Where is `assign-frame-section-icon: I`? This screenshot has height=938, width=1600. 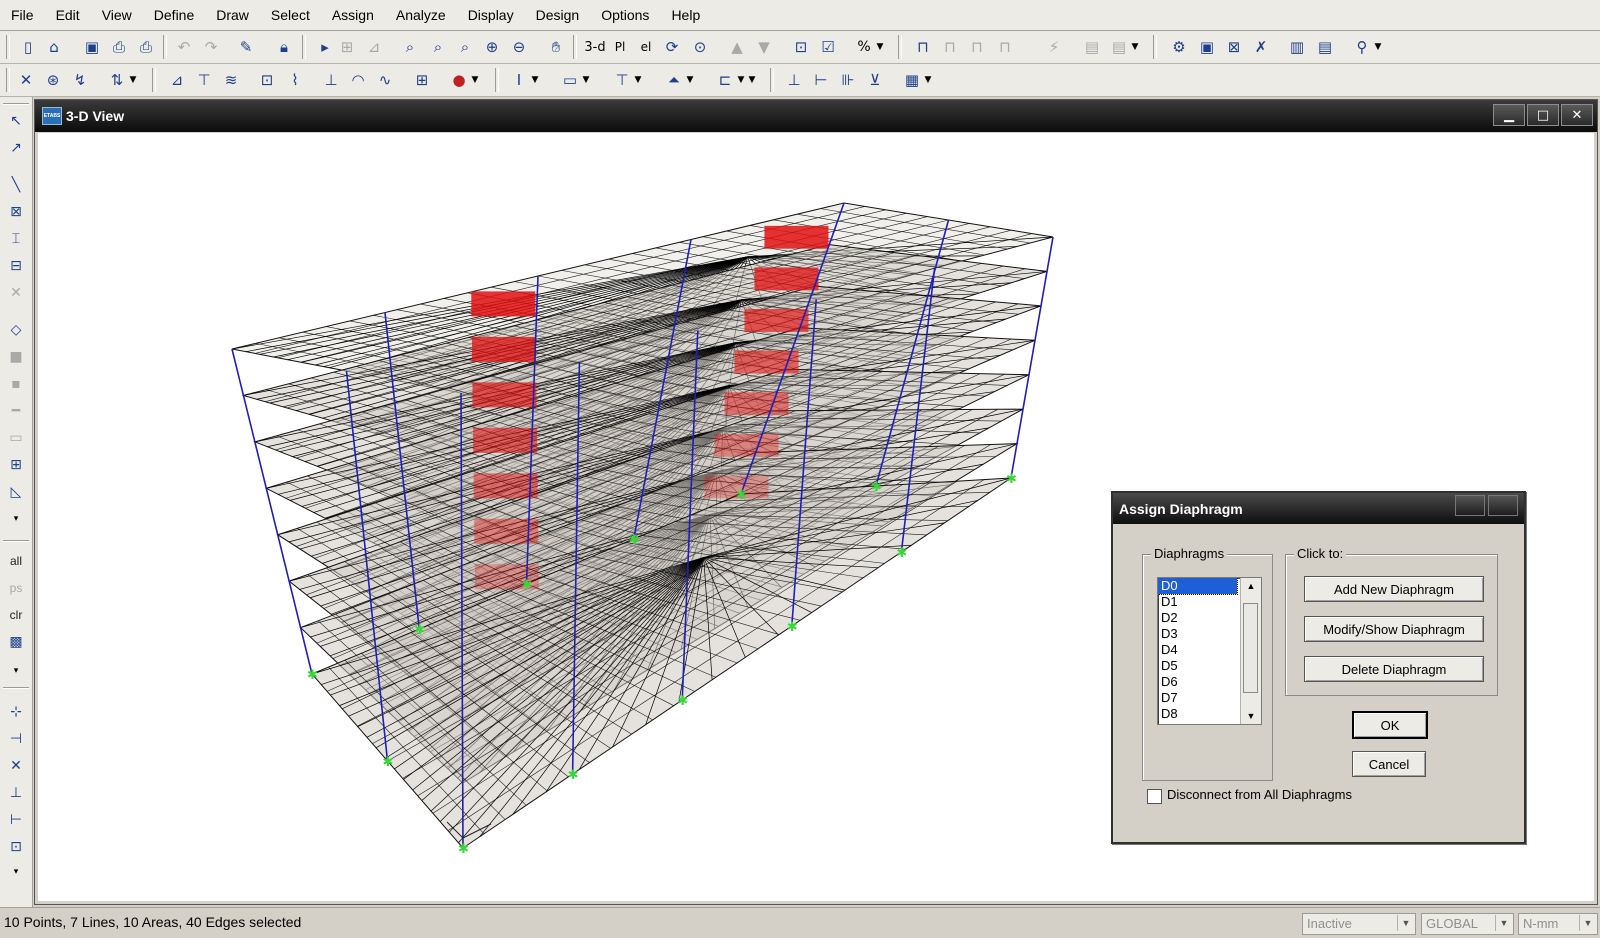 assign-frame-section-icon: I is located at coordinates (519, 80).